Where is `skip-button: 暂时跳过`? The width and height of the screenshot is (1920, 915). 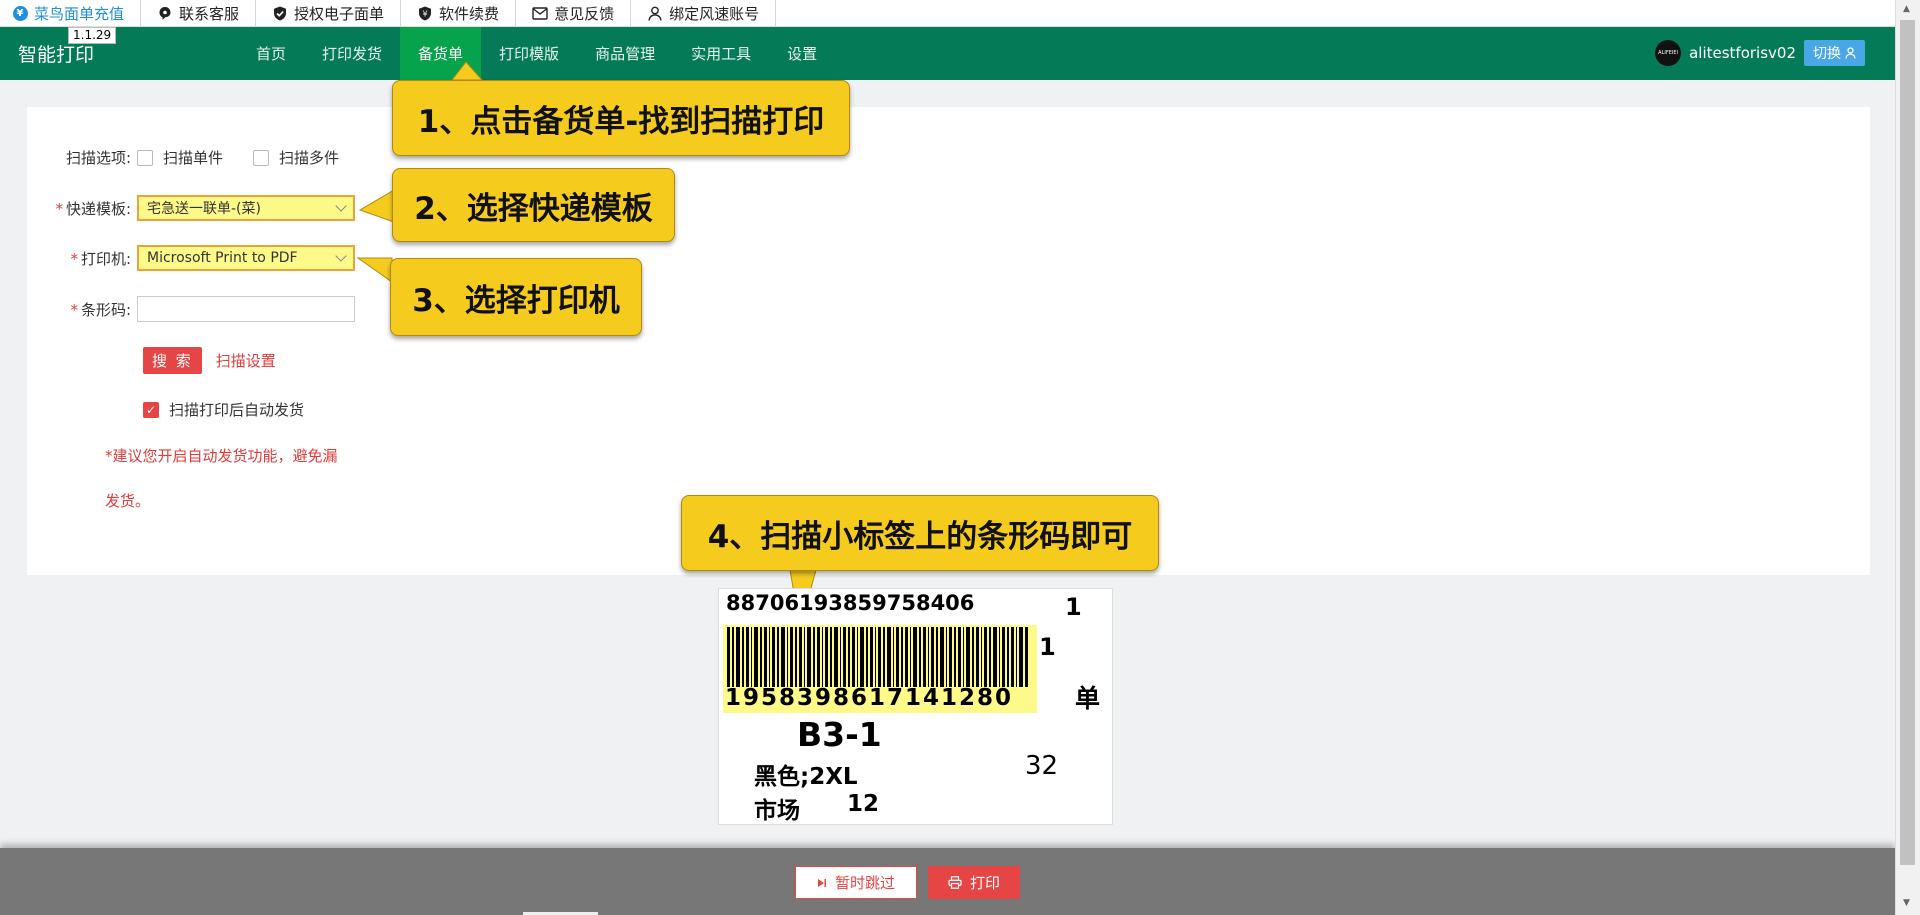
skip-button: 暂时跳过 is located at coordinates (856, 882).